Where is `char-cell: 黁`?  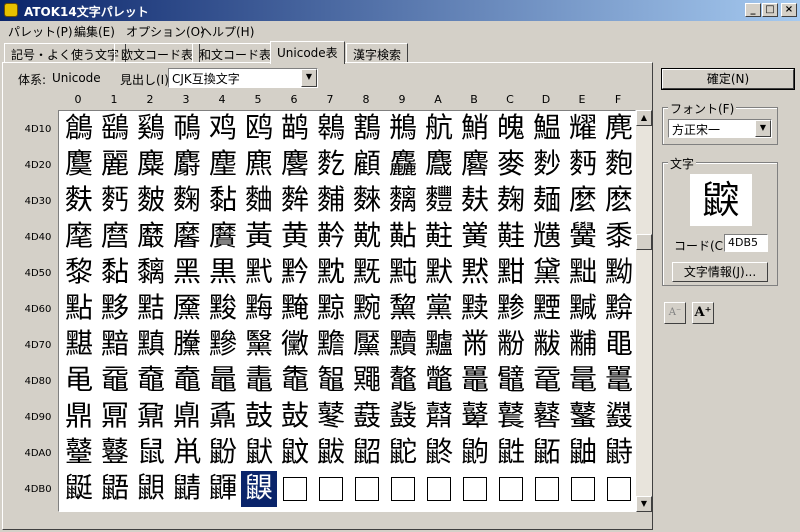
char-cell: 黁 is located at coordinates (187, 237).